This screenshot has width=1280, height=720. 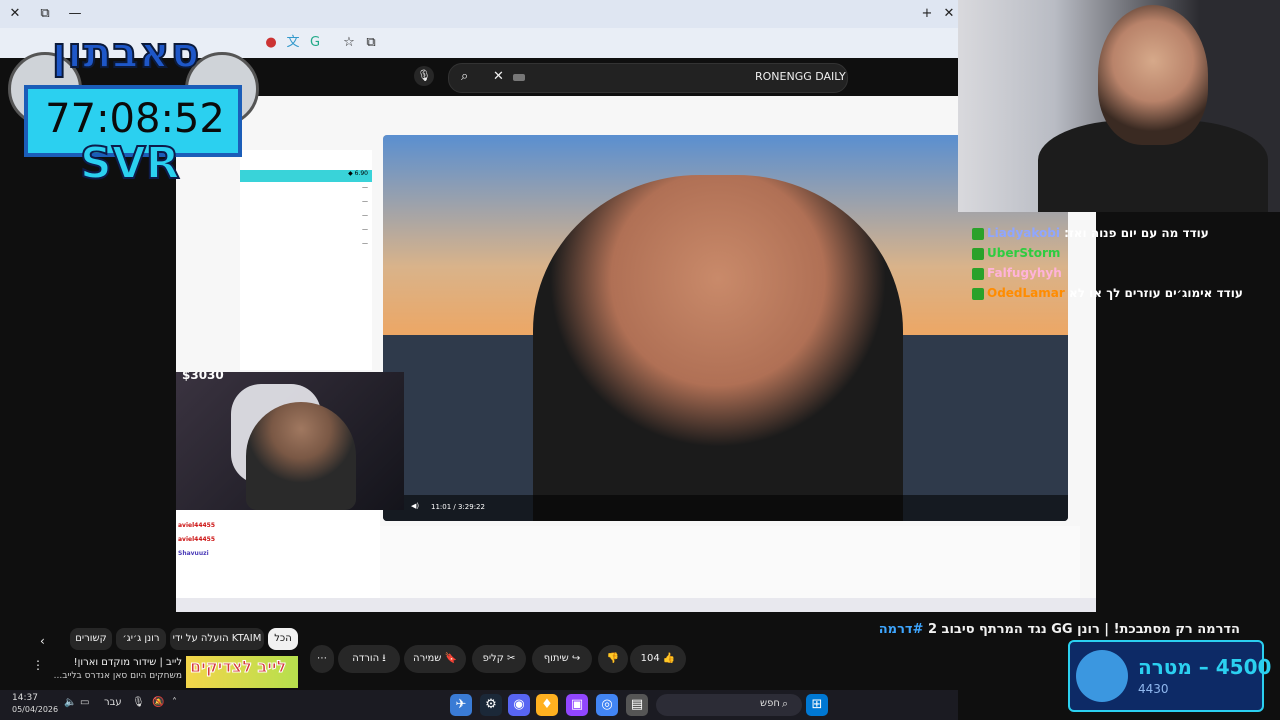 What do you see at coordinates (138, 702) in the screenshot?
I see `mic-tray-icon: 🎙` at bounding box center [138, 702].